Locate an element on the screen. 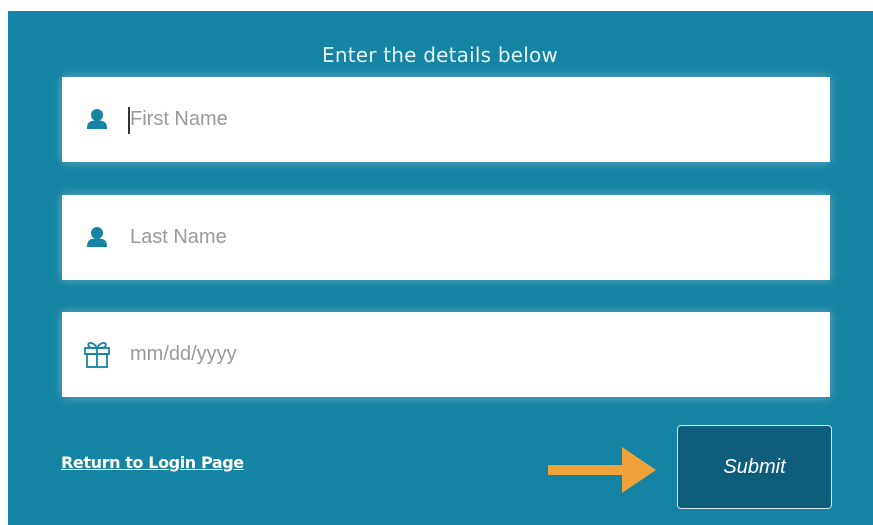 The height and width of the screenshot is (525, 873). arrow-right-icon is located at coordinates (602, 472).